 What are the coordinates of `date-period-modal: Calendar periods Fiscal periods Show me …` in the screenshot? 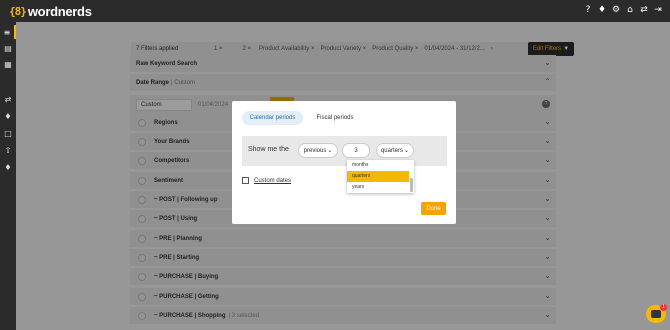 It's located at (344, 162).